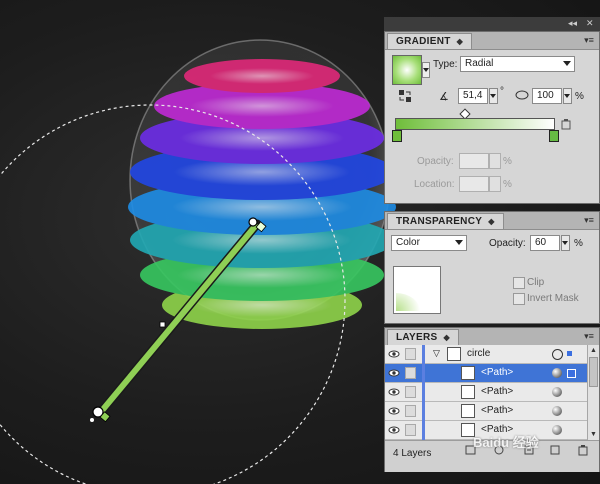 The image size is (600, 484). Describe the element at coordinates (493, 96) in the screenshot. I see `angle-dropdown` at that location.